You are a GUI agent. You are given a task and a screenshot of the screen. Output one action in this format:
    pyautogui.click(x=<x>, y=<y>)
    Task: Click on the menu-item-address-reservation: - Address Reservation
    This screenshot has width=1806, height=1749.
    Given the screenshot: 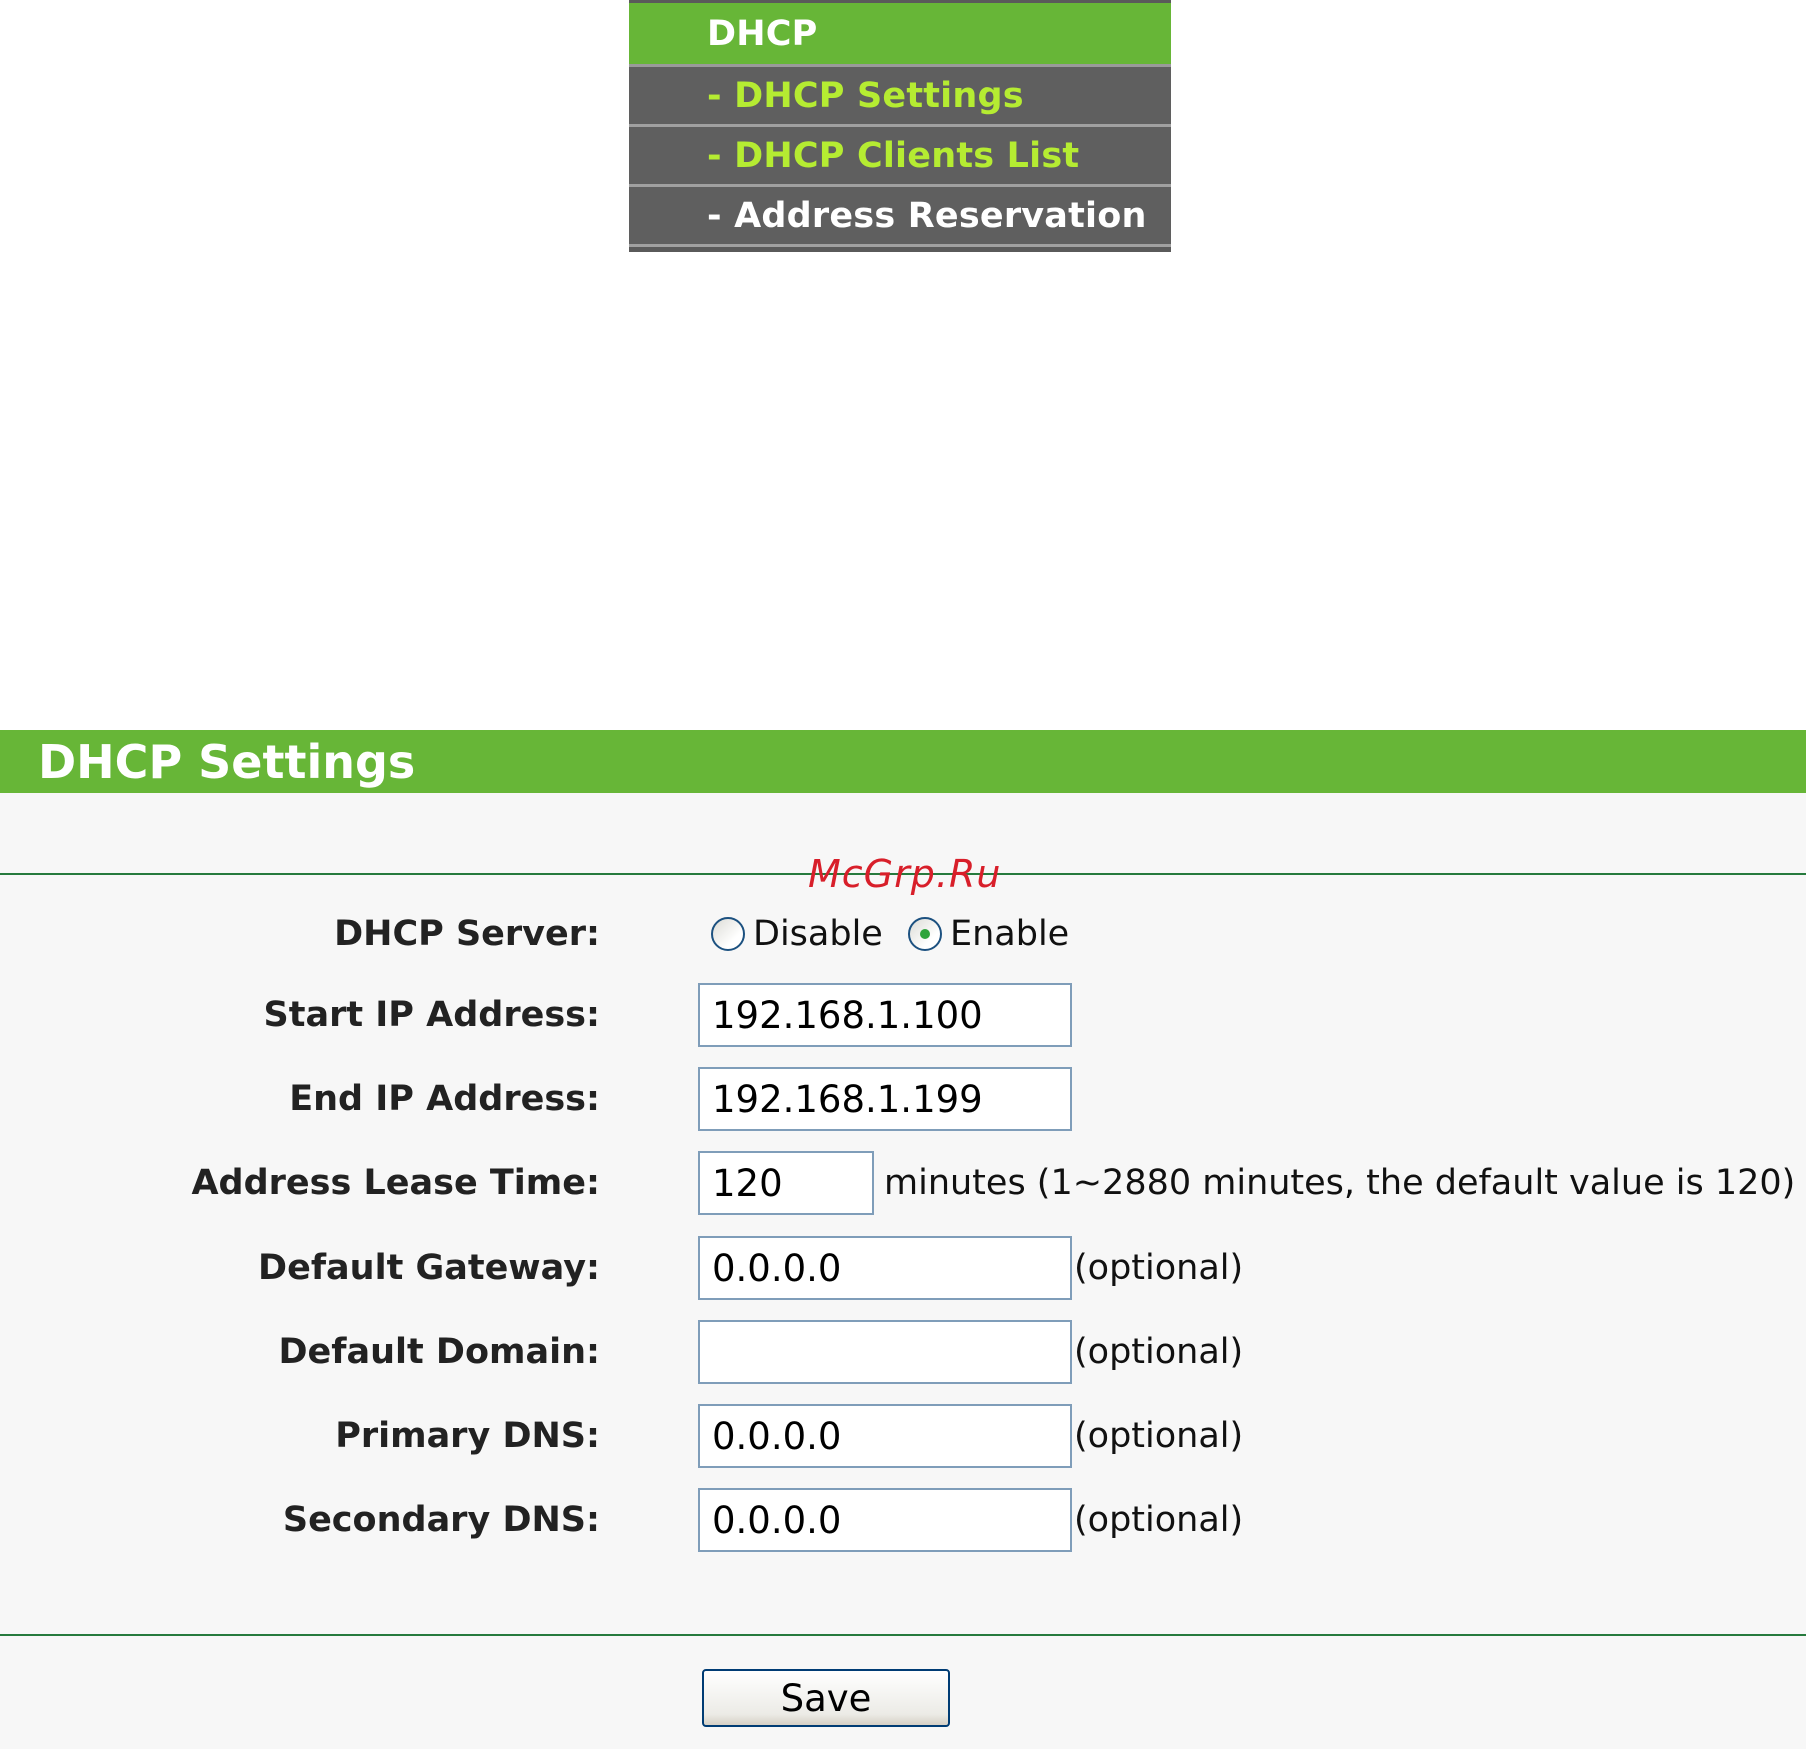 What is the action you would take?
    pyautogui.click(x=900, y=217)
    